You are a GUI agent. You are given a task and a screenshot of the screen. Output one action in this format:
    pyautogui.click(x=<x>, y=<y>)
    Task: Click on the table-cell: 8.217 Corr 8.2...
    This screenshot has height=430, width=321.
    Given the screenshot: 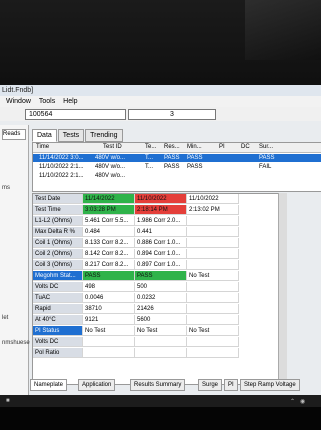 What is the action you would take?
    pyautogui.click(x=109, y=265)
    